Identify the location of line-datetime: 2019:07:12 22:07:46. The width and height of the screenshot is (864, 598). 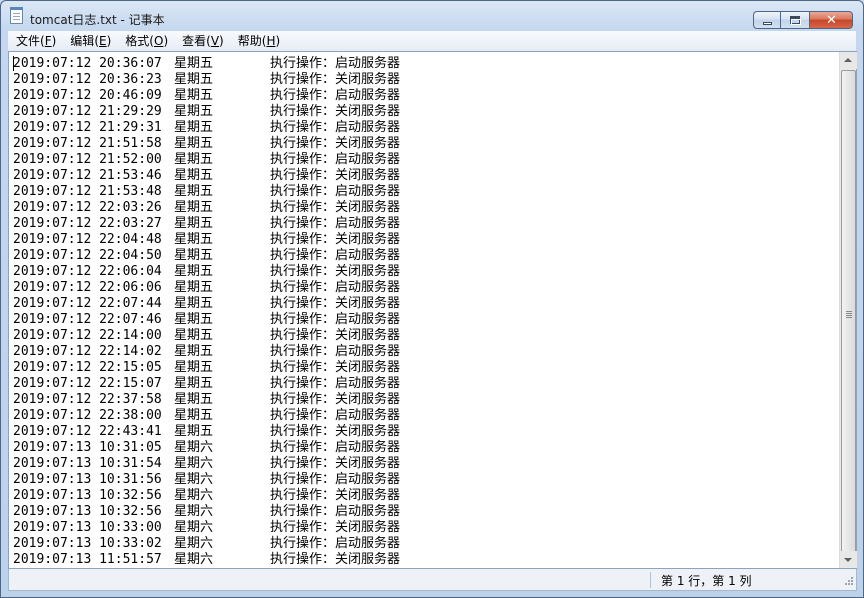
(93, 320).